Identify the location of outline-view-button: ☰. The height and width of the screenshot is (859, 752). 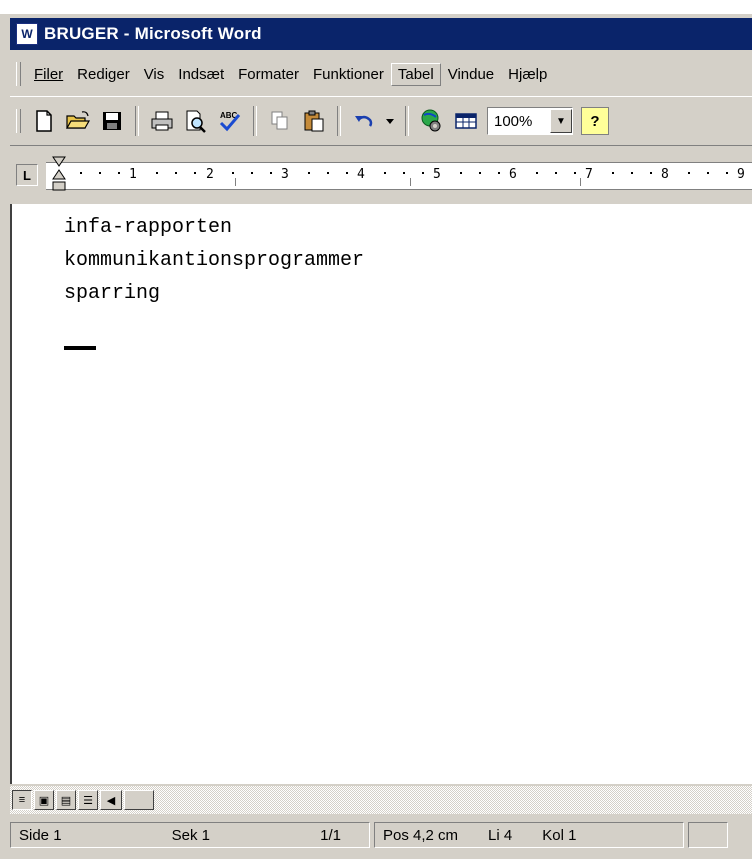
(88, 800).